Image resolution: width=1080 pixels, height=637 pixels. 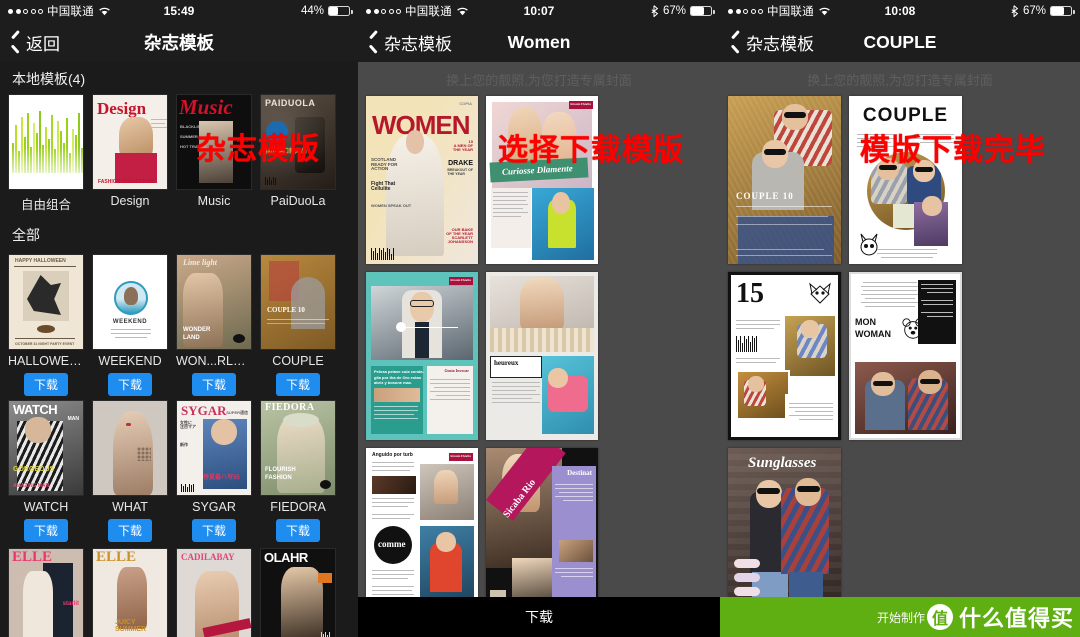 What do you see at coordinates (591, 150) in the screenshot?
I see `annotation-label-2: 选择下载模版` at bounding box center [591, 150].